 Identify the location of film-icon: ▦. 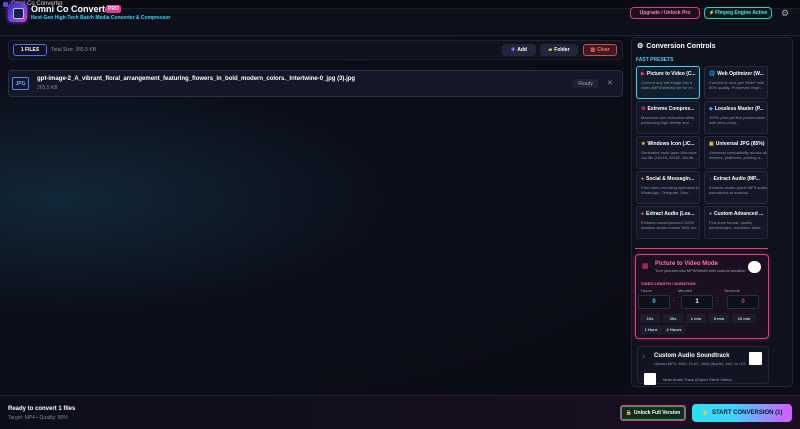
(645, 266).